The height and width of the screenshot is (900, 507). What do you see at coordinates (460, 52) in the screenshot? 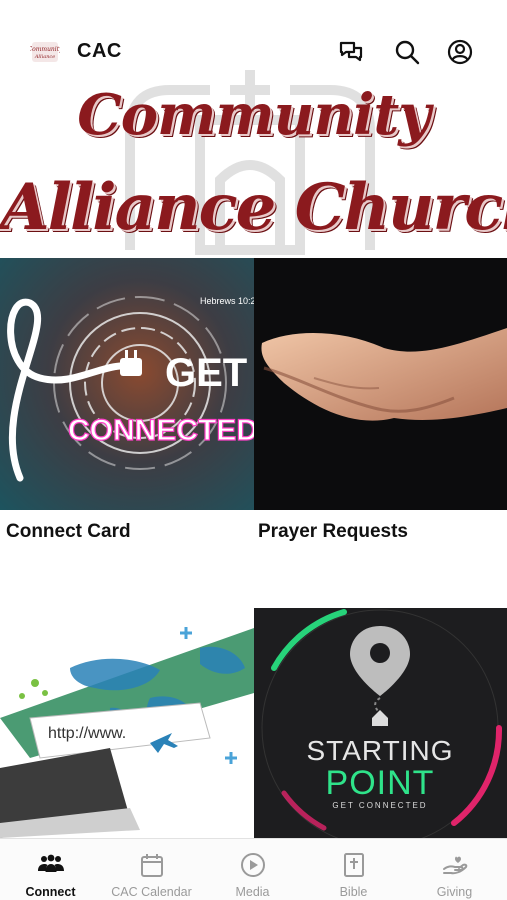
I see `account-icon` at bounding box center [460, 52].